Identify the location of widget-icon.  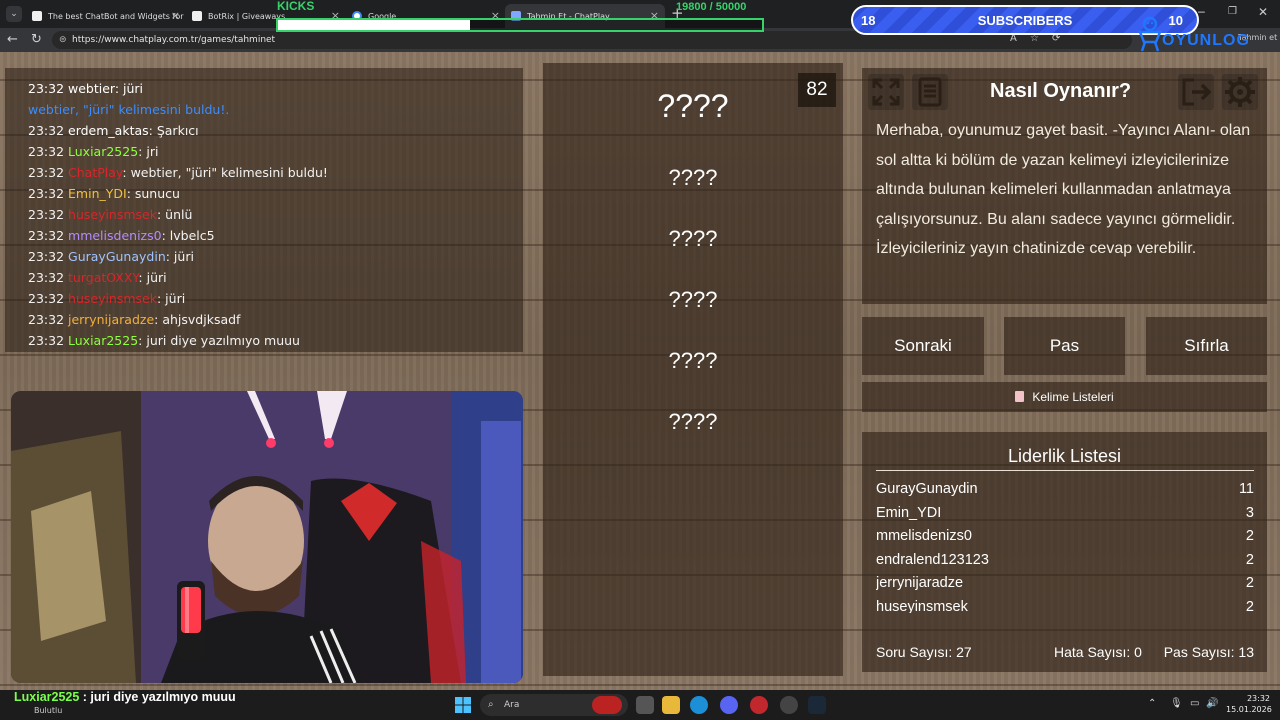
(607, 705).